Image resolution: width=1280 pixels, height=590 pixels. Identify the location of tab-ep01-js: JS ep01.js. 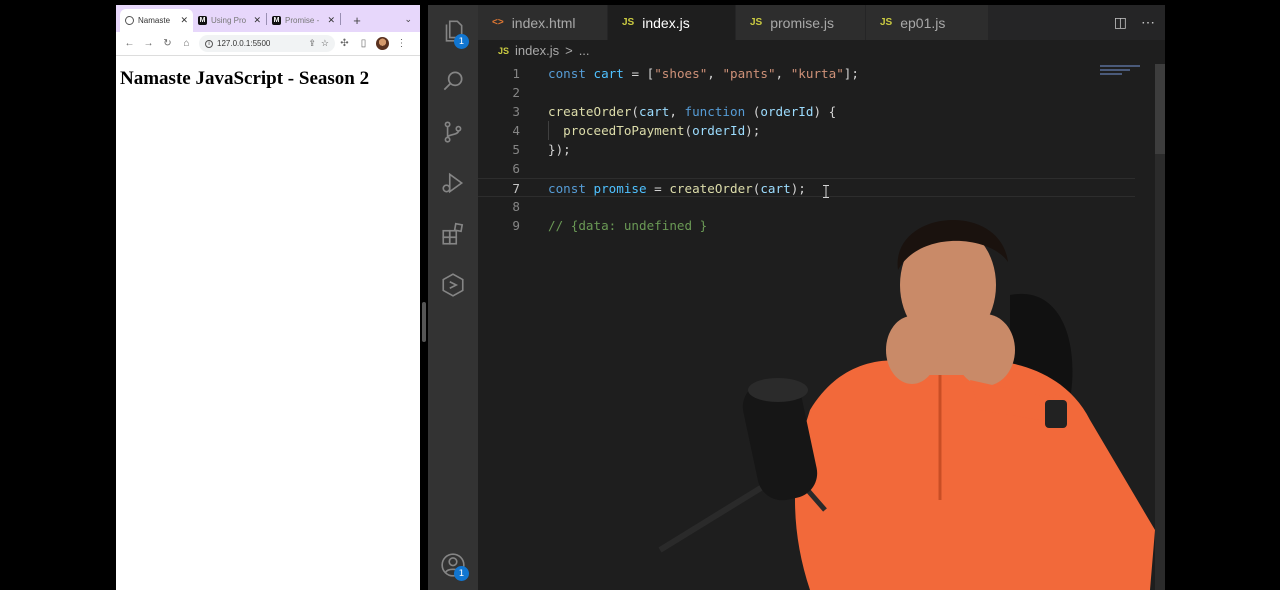
(927, 22).